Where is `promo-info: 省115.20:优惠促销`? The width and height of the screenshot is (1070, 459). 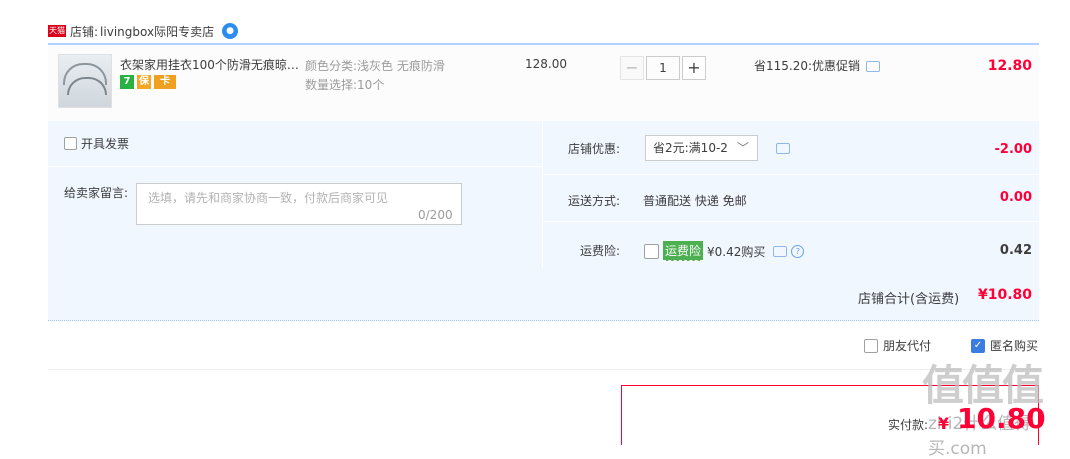
promo-info: 省115.20:优惠促销 is located at coordinates (817, 65).